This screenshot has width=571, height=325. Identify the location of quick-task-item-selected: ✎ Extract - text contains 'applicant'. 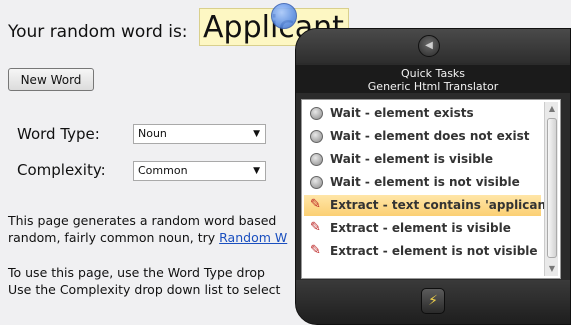
(429, 205).